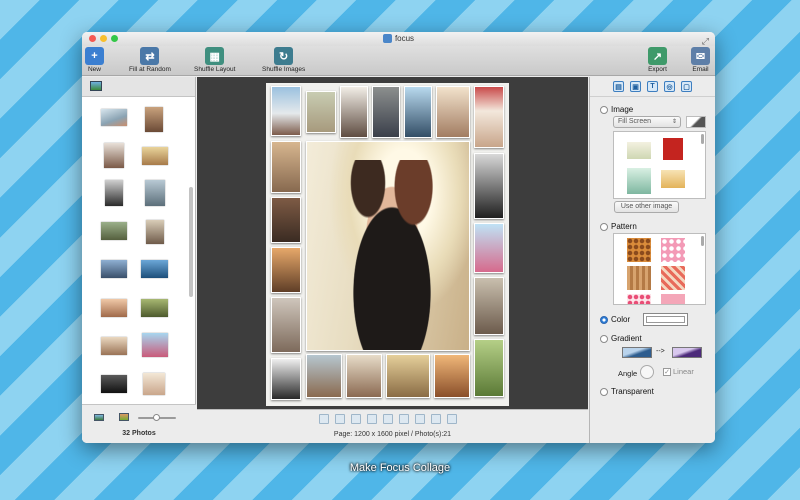 Image resolution: width=800 pixels, height=500 pixels. I want to click on gradient-end-well, so click(687, 352).